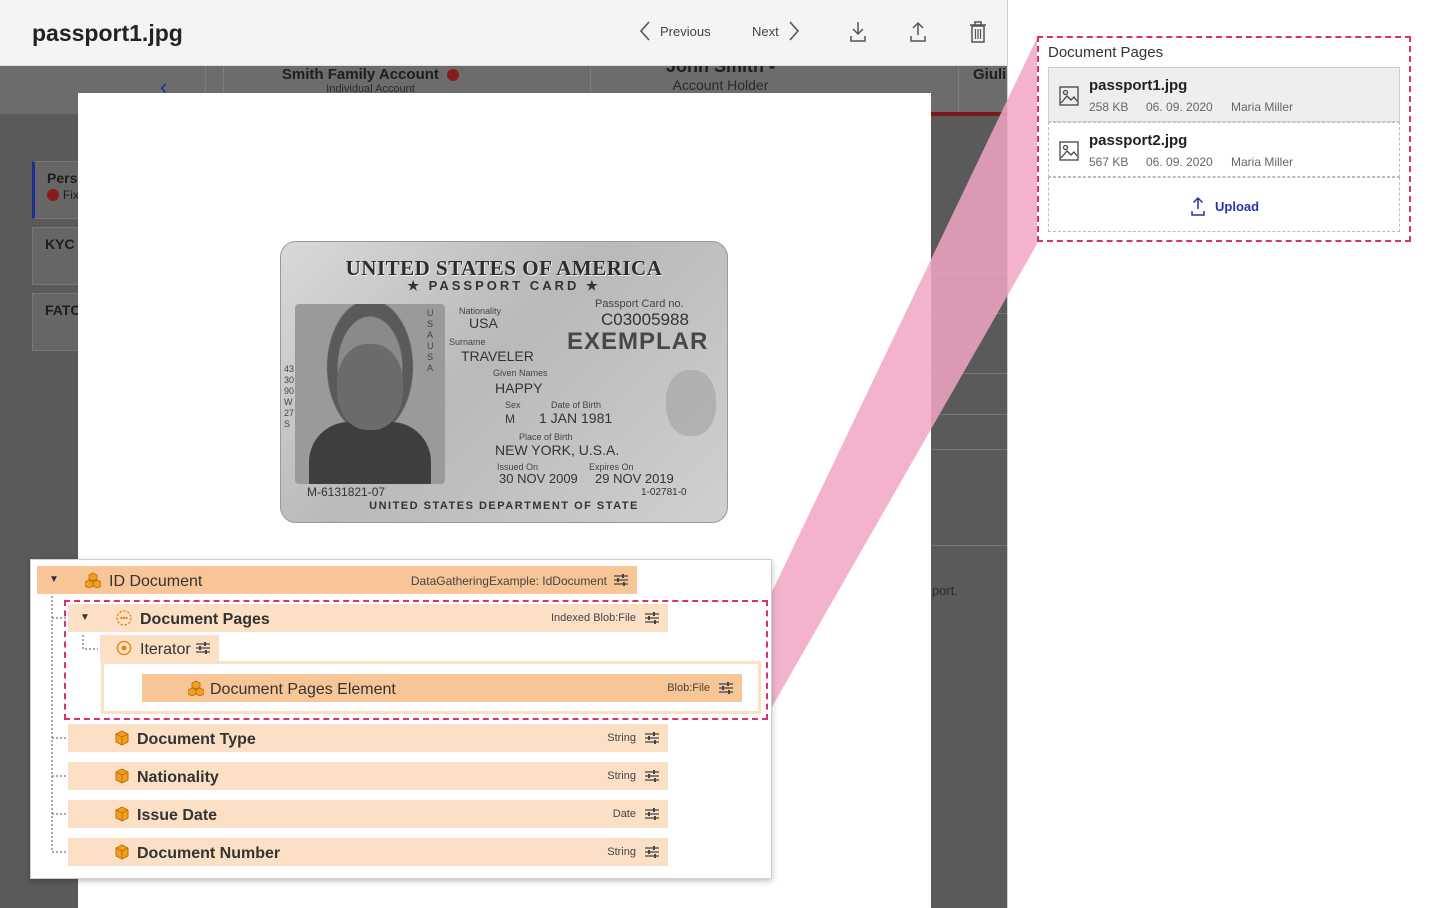 This screenshot has height=908, width=1440. I want to click on download-icon, so click(858, 32).